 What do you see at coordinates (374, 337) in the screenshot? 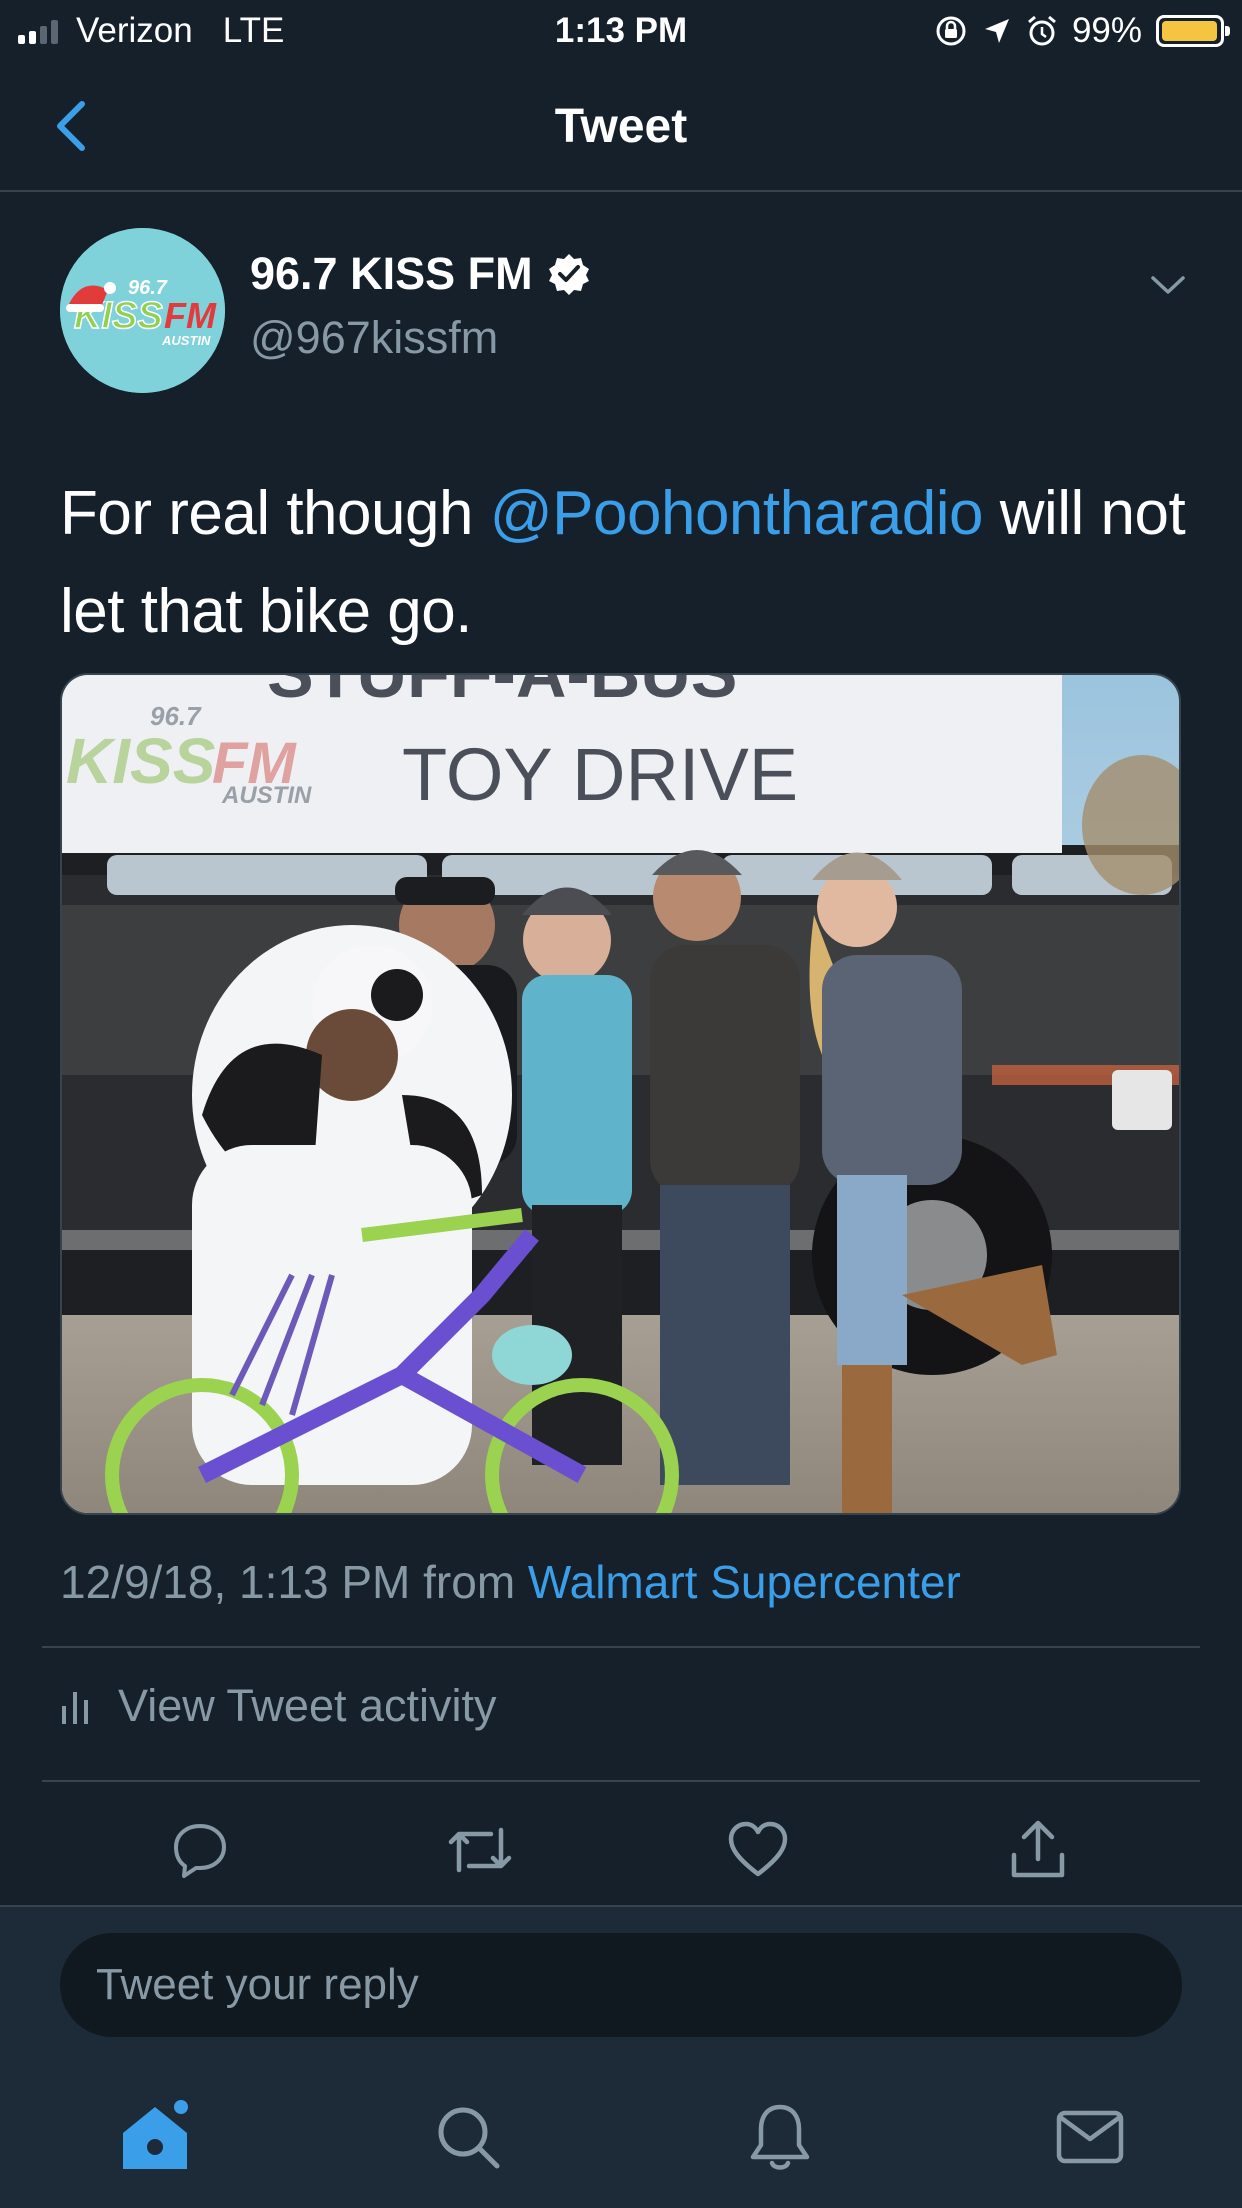
I see `author-handle: @967kissfm` at bounding box center [374, 337].